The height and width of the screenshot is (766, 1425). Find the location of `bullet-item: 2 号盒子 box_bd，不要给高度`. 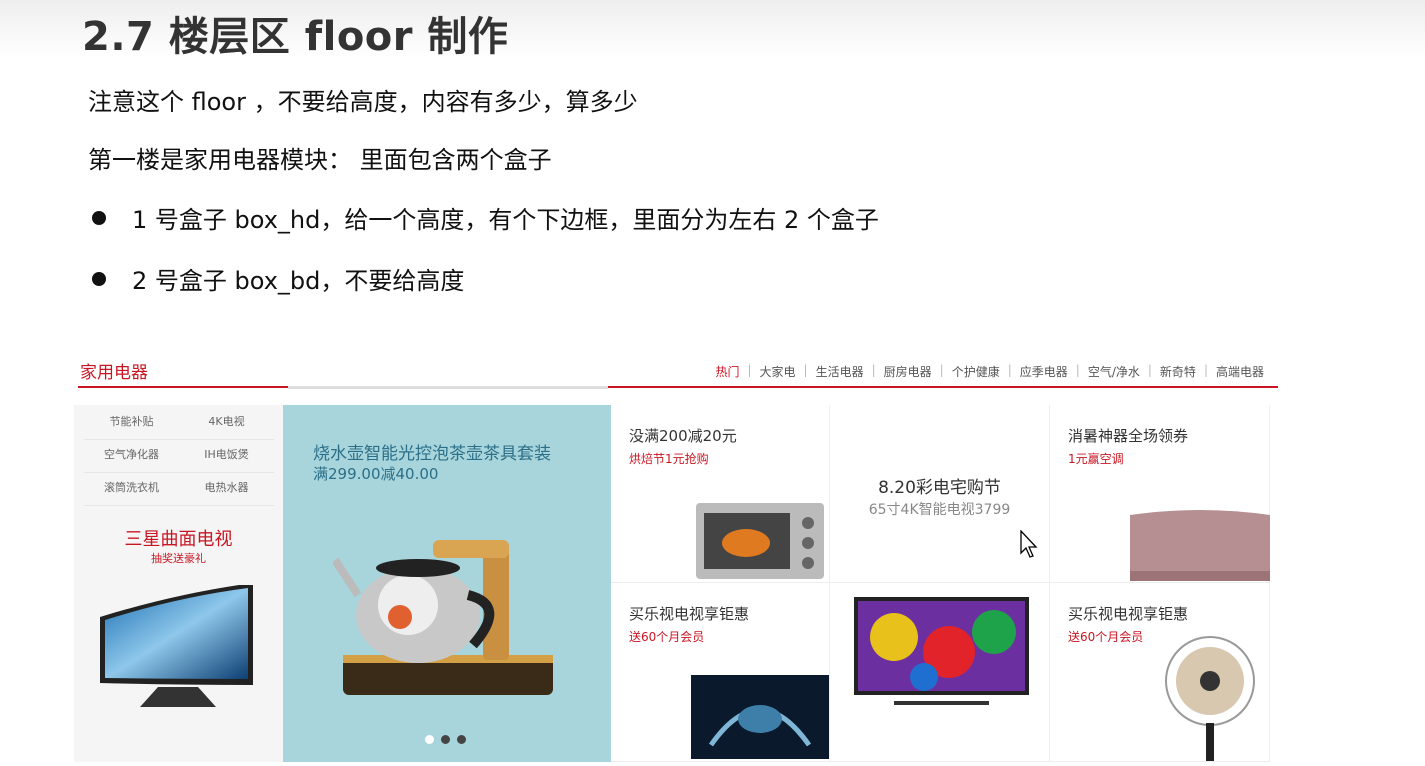

bullet-item: 2 号盒子 box_bd，不要给高度 is located at coordinates (276, 278).